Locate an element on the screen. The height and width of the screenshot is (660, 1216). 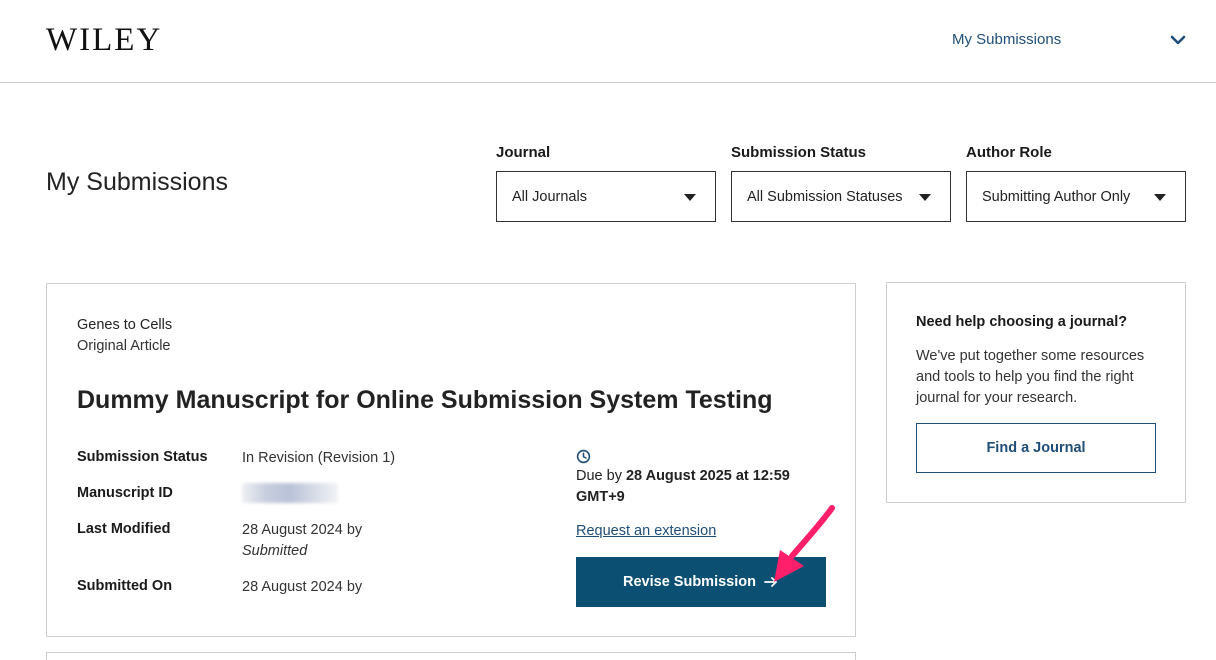
role-filter-label: Author Role is located at coordinates (1009, 152).